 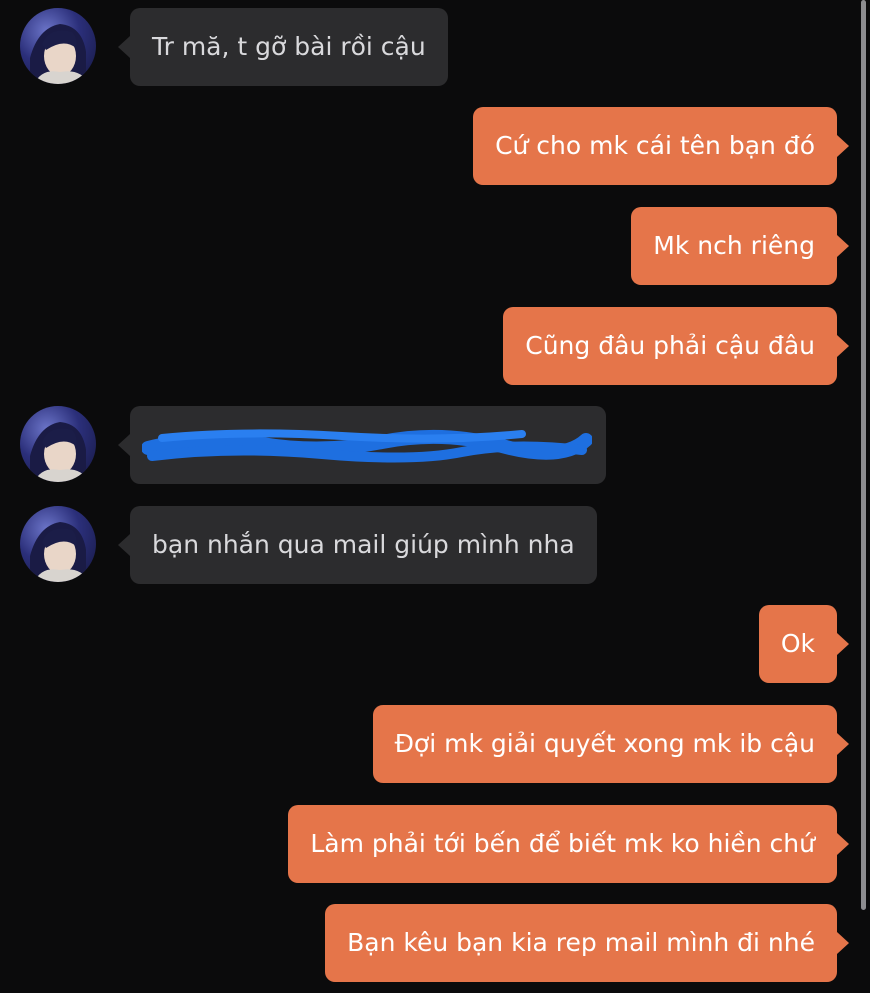 I want to click on outgoing-message-bubble: Cũng đâu phải cậu đâu, so click(x=676, y=346).